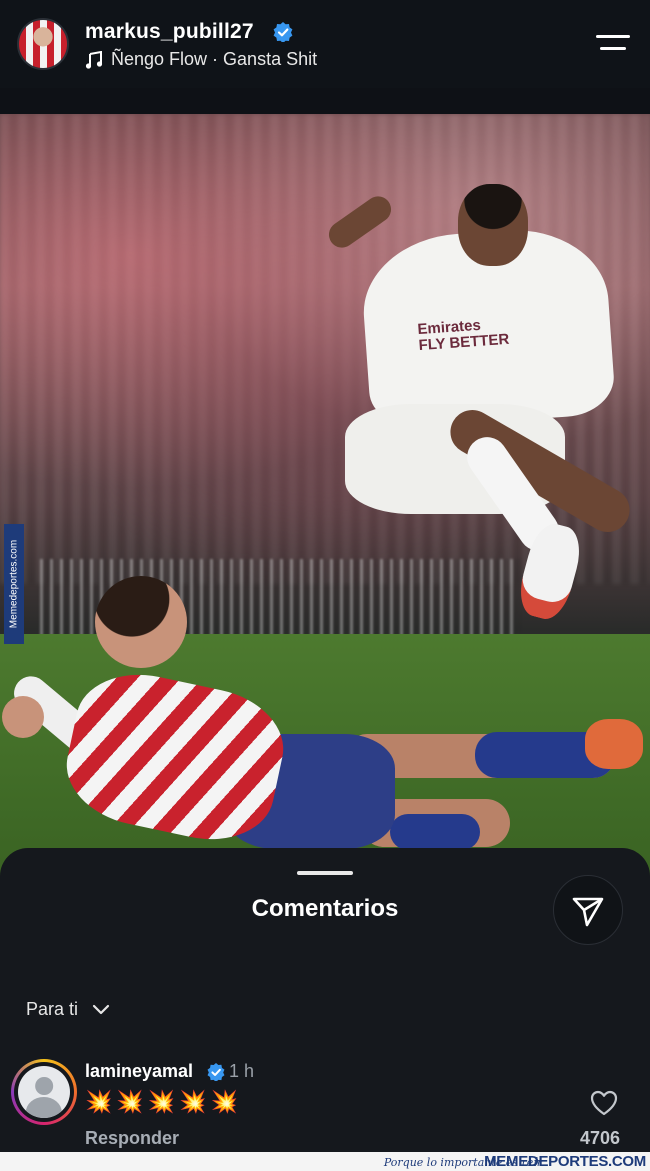  I want to click on sheet-grabber, so click(325, 873).